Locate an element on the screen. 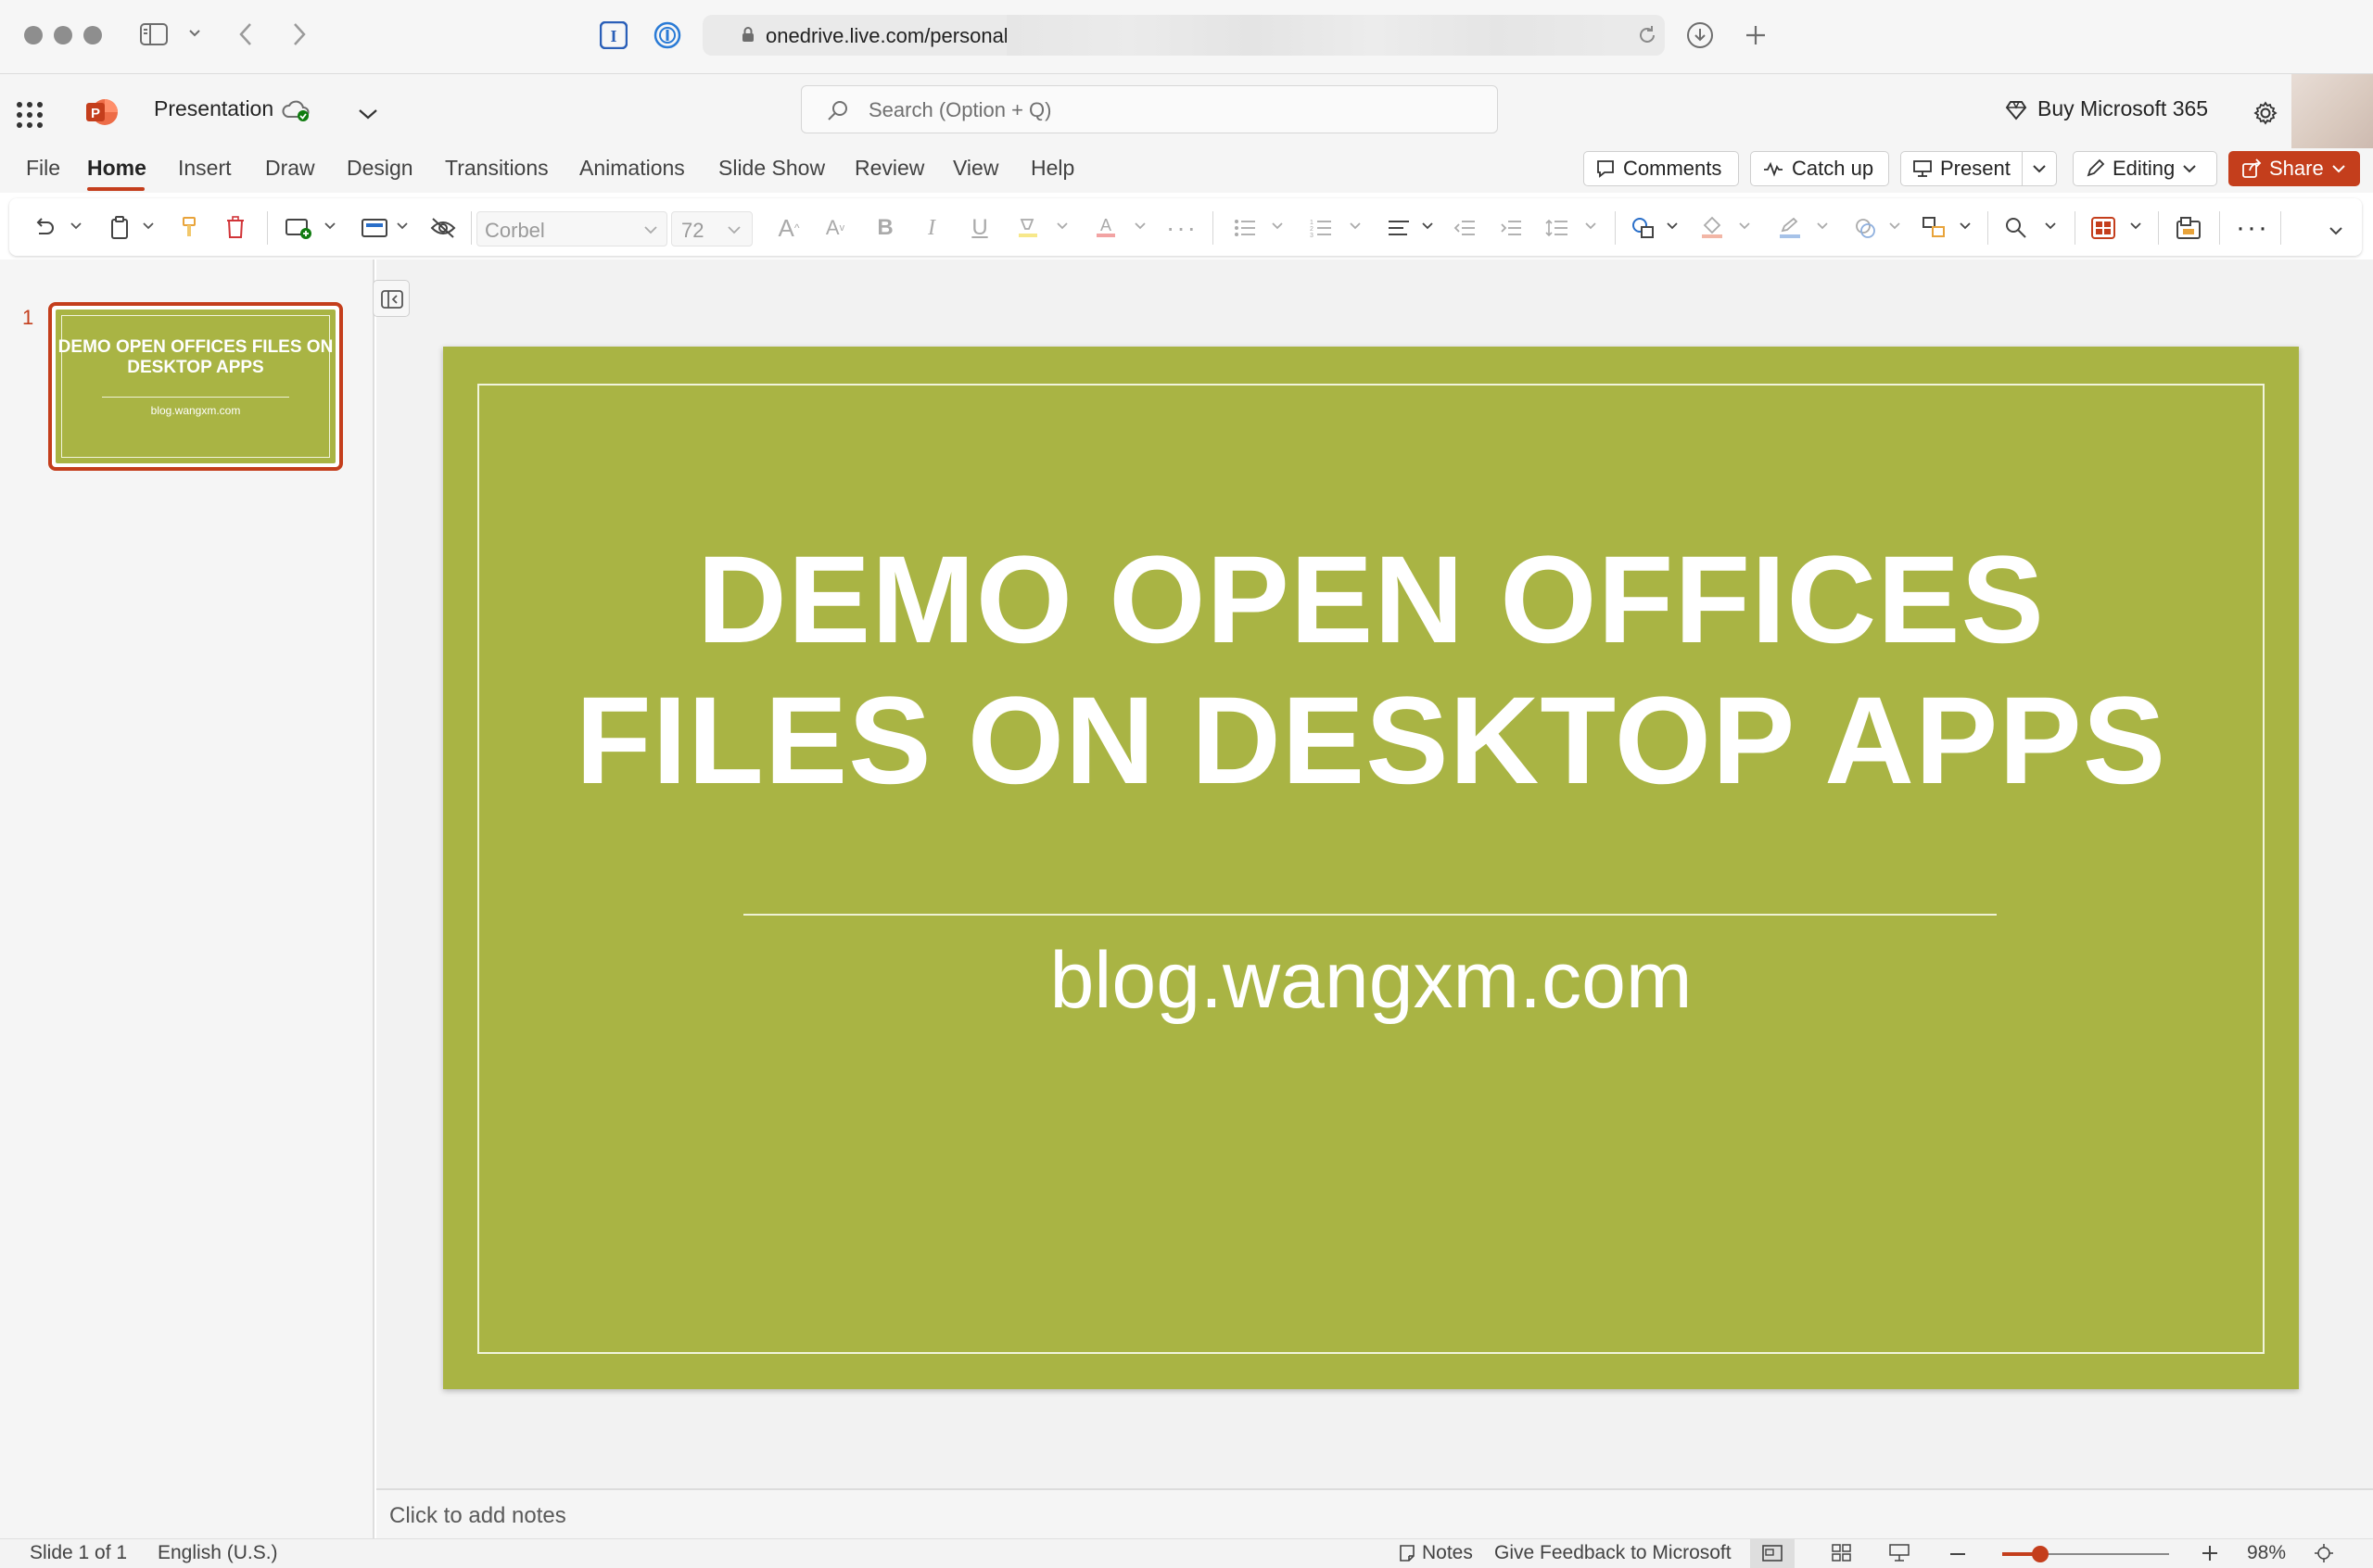 This screenshot has height=1568, width=2373. arrange-icon is located at coordinates (1935, 228).